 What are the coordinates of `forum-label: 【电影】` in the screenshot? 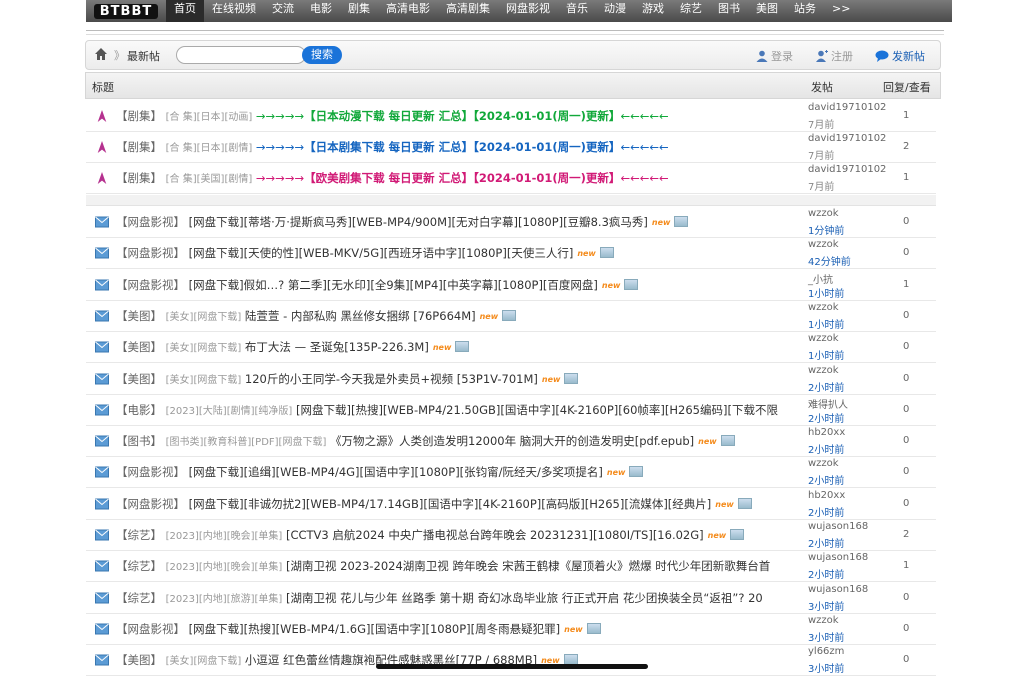 It's located at (139, 410).